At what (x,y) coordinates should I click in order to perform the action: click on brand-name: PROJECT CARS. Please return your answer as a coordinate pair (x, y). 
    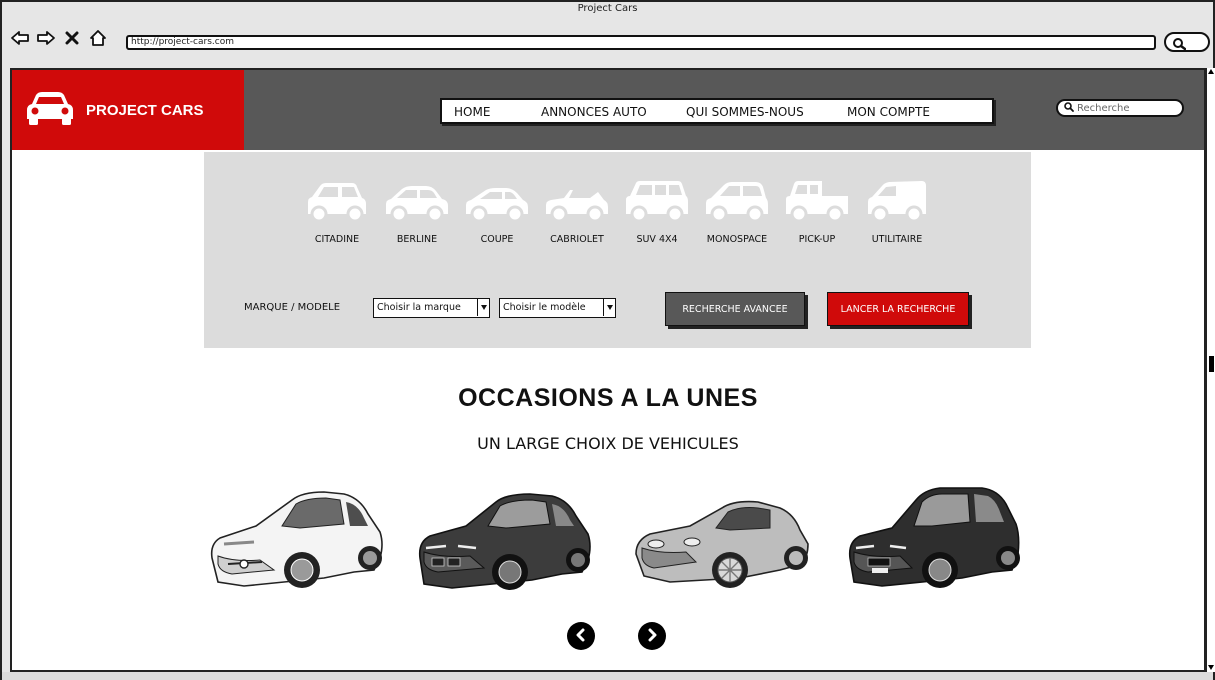
    Looking at the image, I should click on (145, 110).